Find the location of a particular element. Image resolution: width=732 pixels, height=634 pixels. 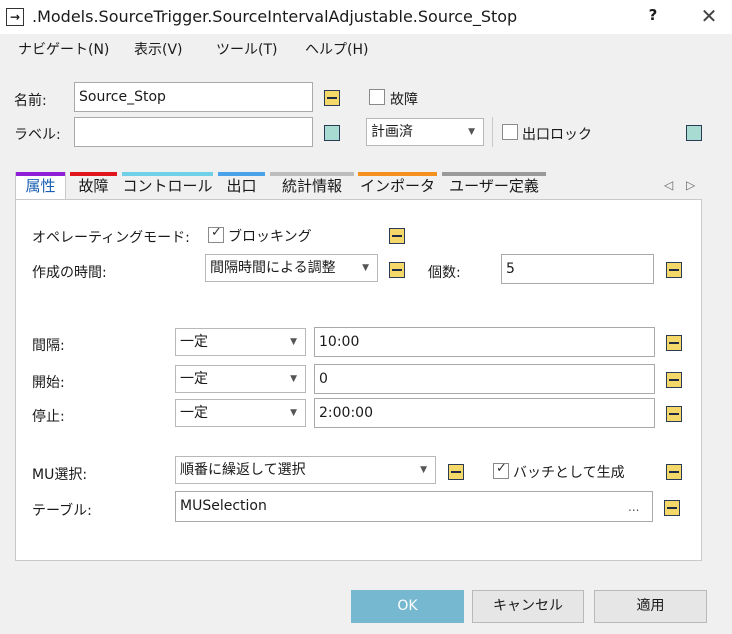

tab-scroll-left-icon: ◁ is located at coordinates (668, 185).